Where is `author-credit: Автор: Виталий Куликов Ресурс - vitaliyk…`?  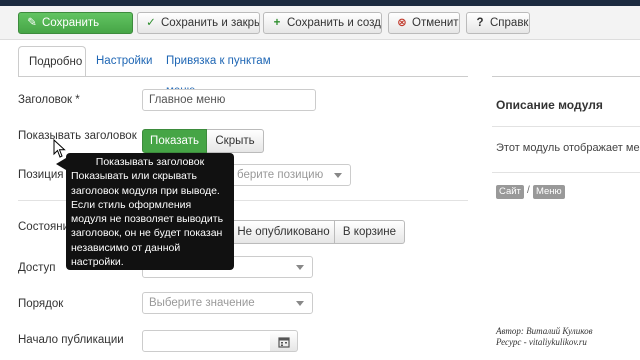
author-credit: Автор: Виталий Куликов Ресурс - vitaliyk… is located at coordinates (544, 337).